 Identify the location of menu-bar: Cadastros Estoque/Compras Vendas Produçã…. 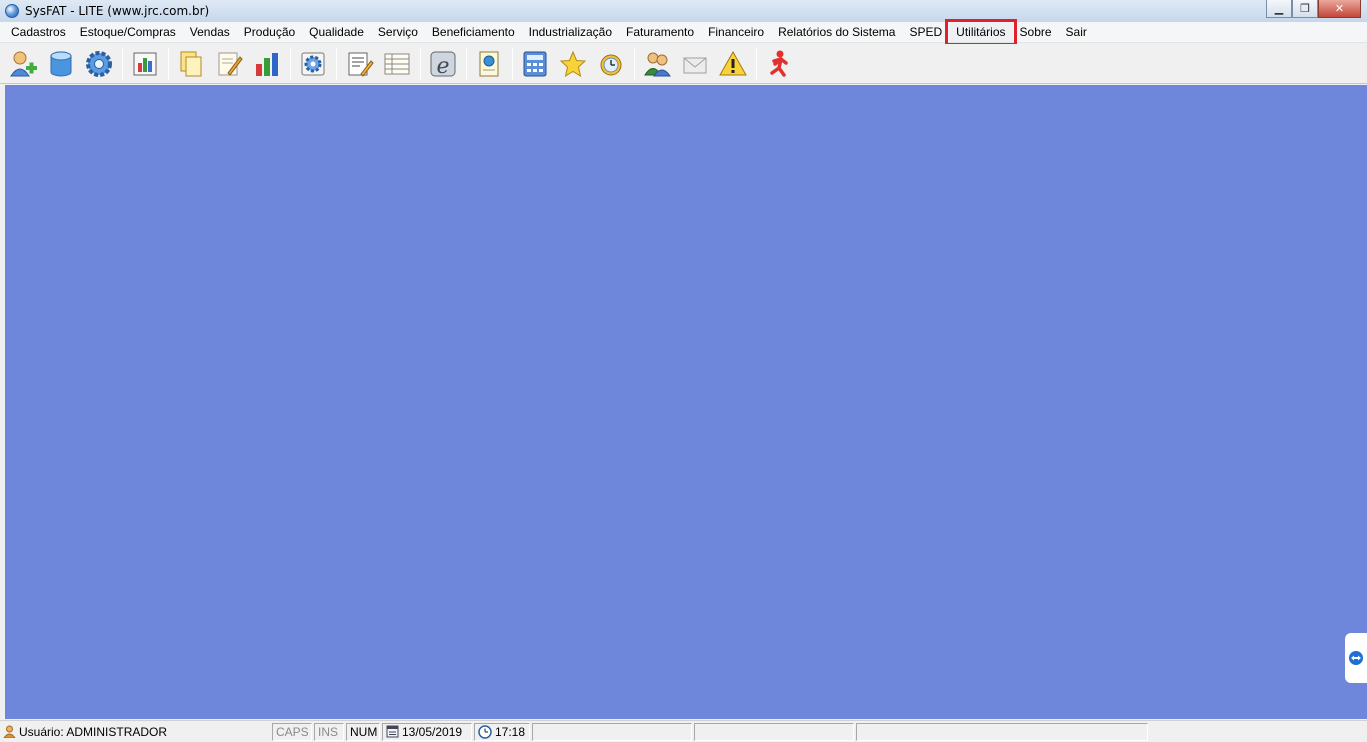
(683, 32).